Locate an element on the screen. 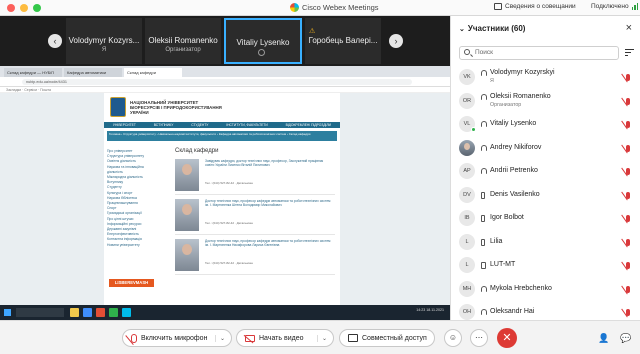 This screenshot has height=354, width=640. browser-tab: Кафедра автоматики is located at coordinates (93, 72).